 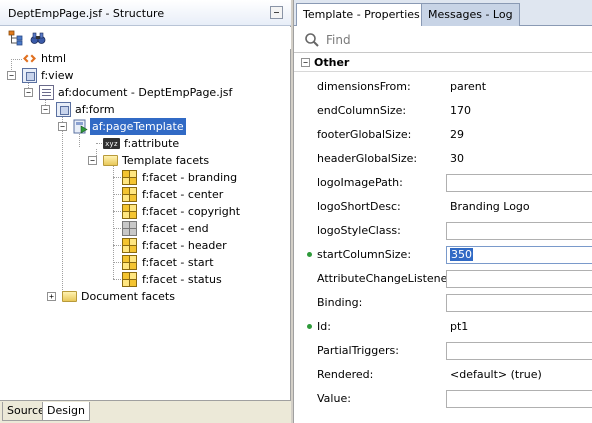 I want to click on tree-node-template-facets: − Template facets, so click(x=145, y=160).